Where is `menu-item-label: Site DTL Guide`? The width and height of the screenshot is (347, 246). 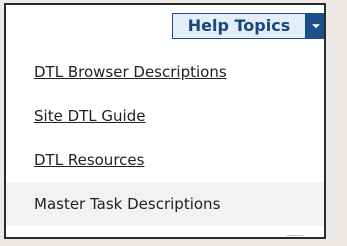
menu-item-label: Site DTL Guide is located at coordinates (90, 116).